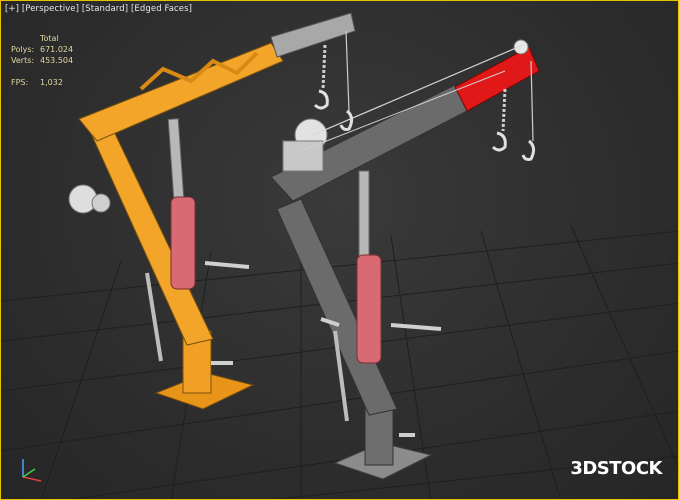 The height and width of the screenshot is (500, 679). What do you see at coordinates (583, 468) in the screenshot?
I see `watermark-part1: 3D` at bounding box center [583, 468].